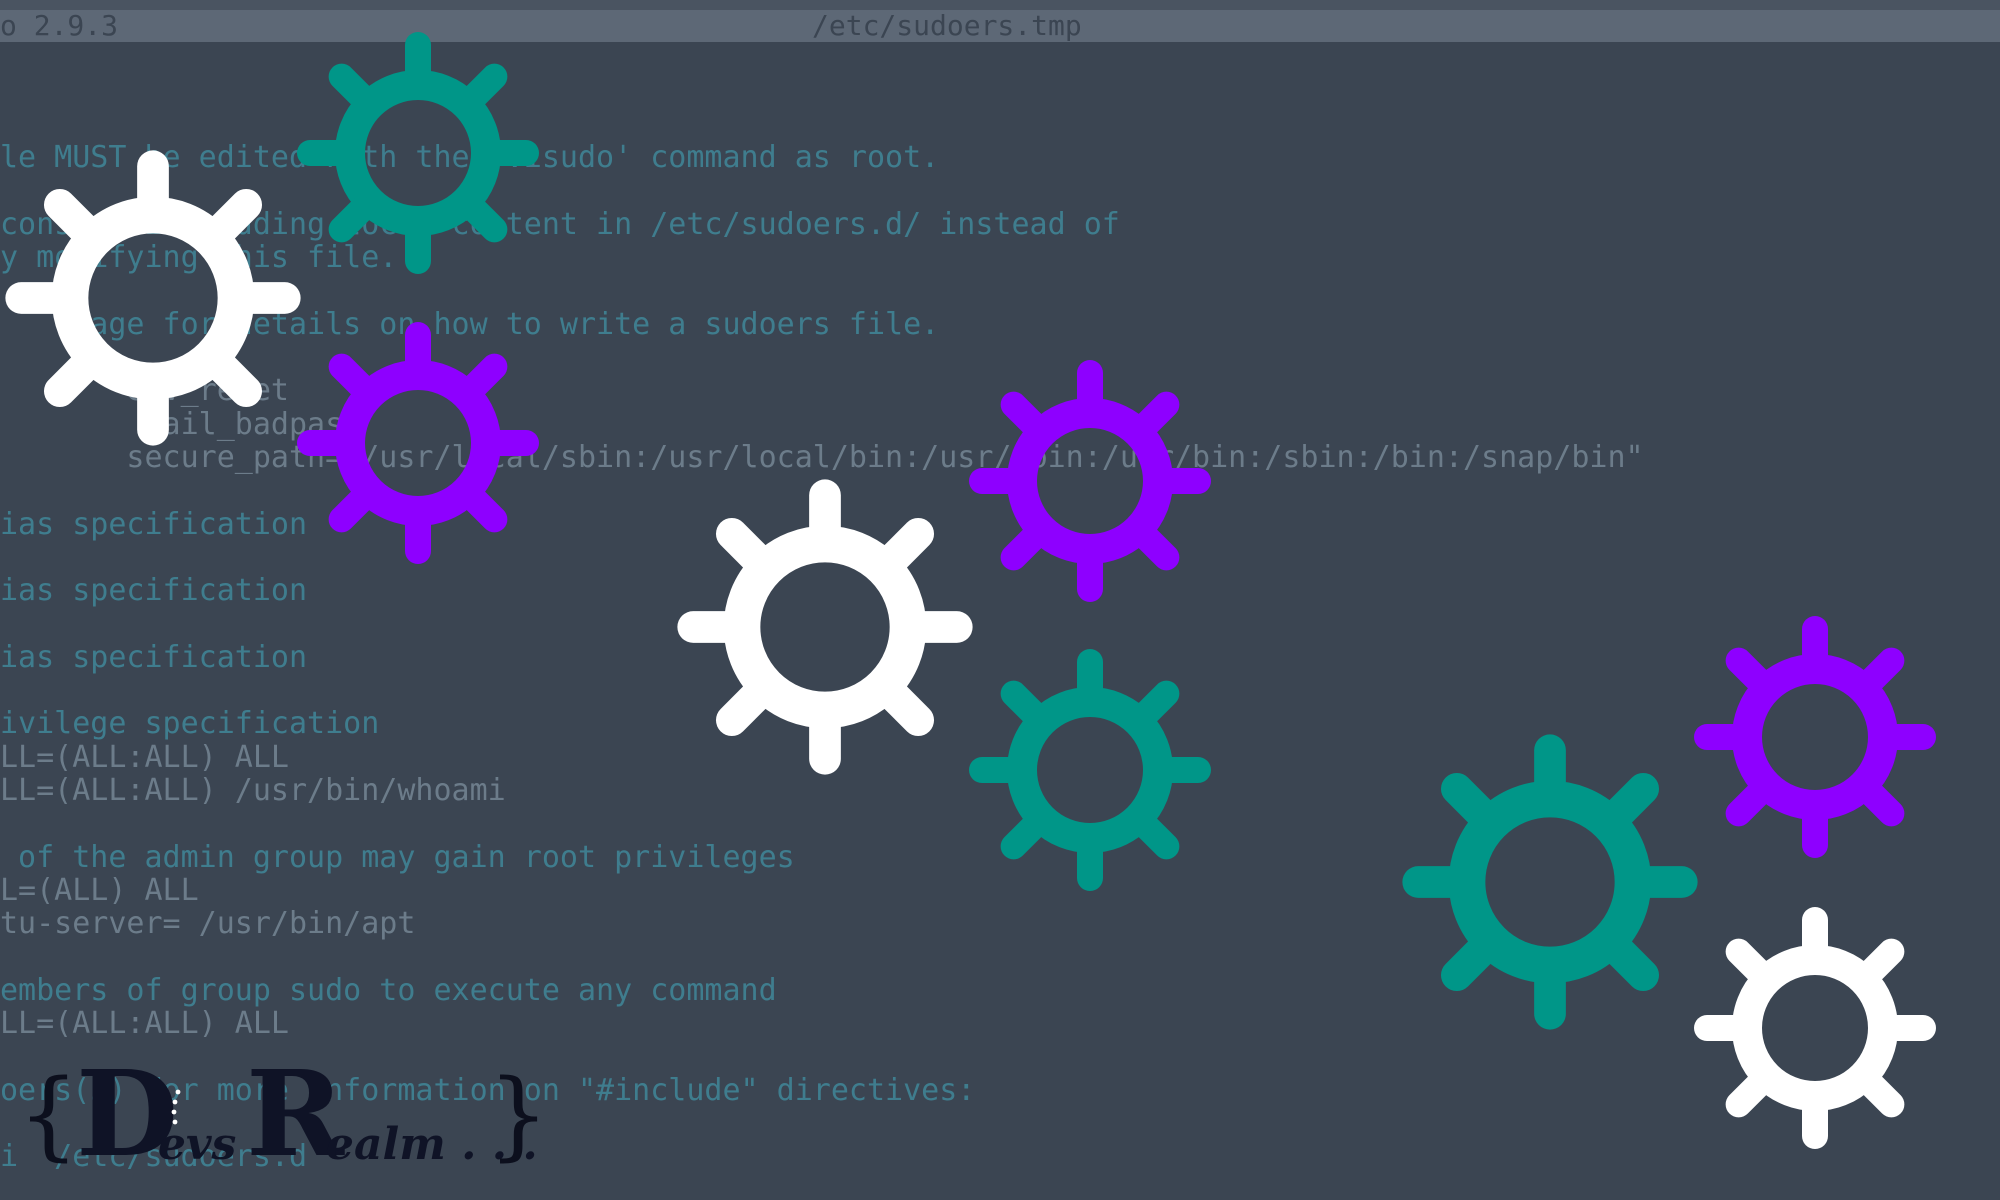 The image size is (2000, 1200). What do you see at coordinates (208, 924) in the screenshot?
I see `editor-line: tu-server= /usr/bin/apt` at bounding box center [208, 924].